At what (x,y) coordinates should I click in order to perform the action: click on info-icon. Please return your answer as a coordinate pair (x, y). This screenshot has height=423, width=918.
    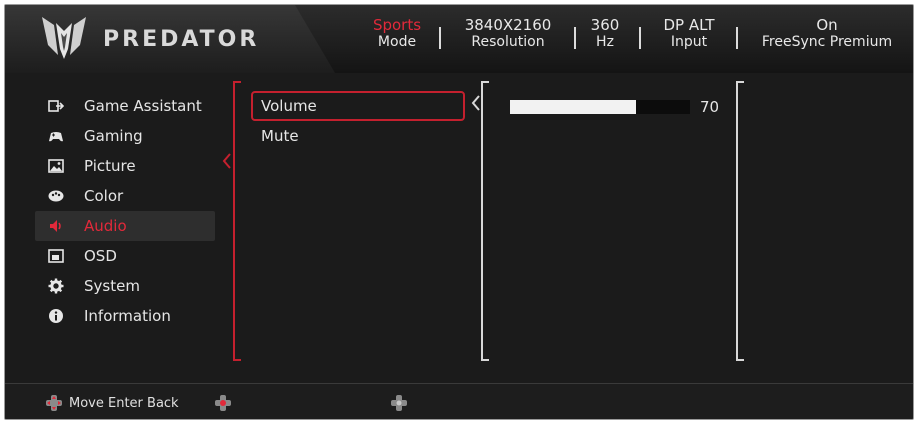
    Looking at the image, I should click on (56, 316).